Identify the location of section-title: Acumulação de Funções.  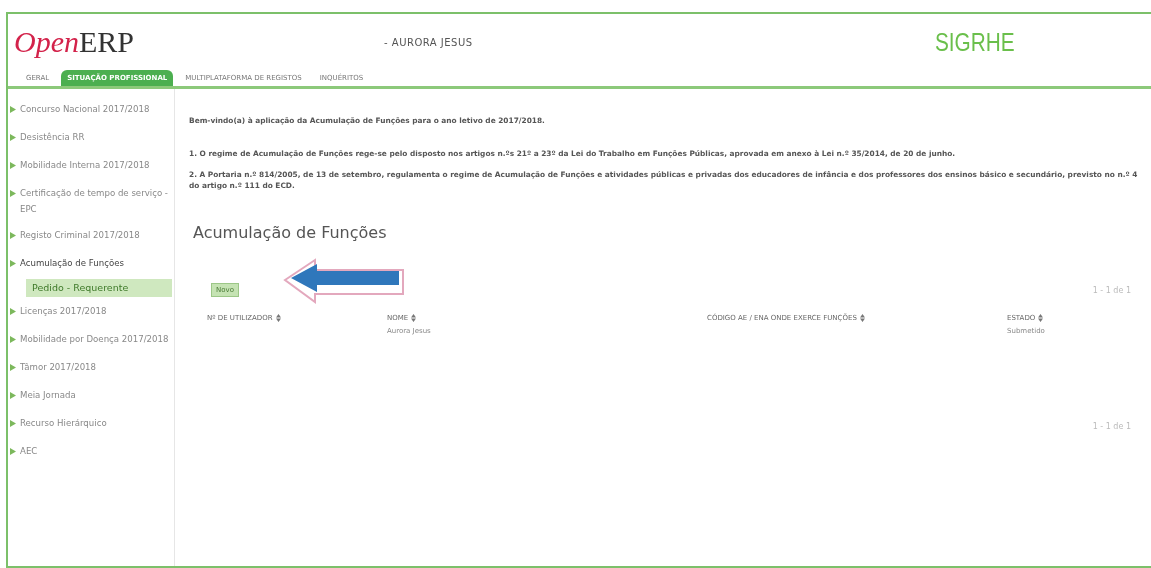
(290, 232).